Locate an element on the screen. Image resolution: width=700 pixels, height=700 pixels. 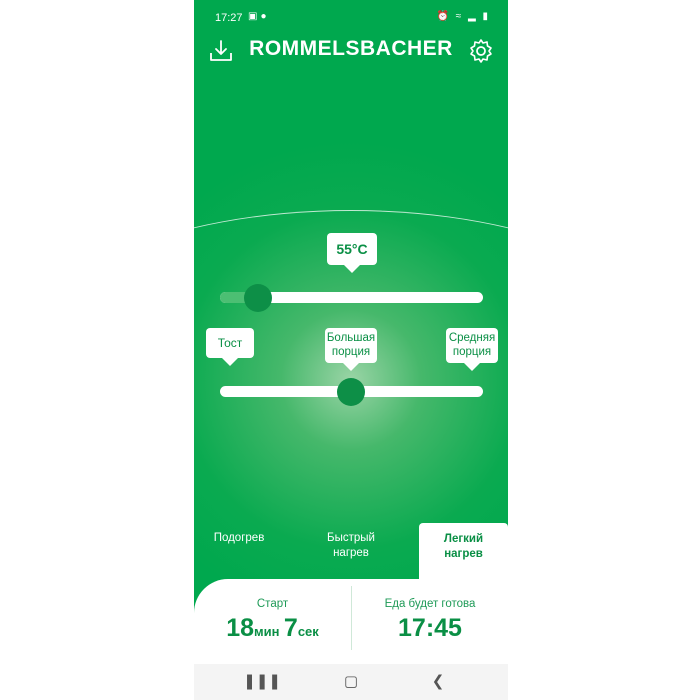
system-nav-bar: ❚❚❚ ▢ ❮ is located at coordinates (351, 682).